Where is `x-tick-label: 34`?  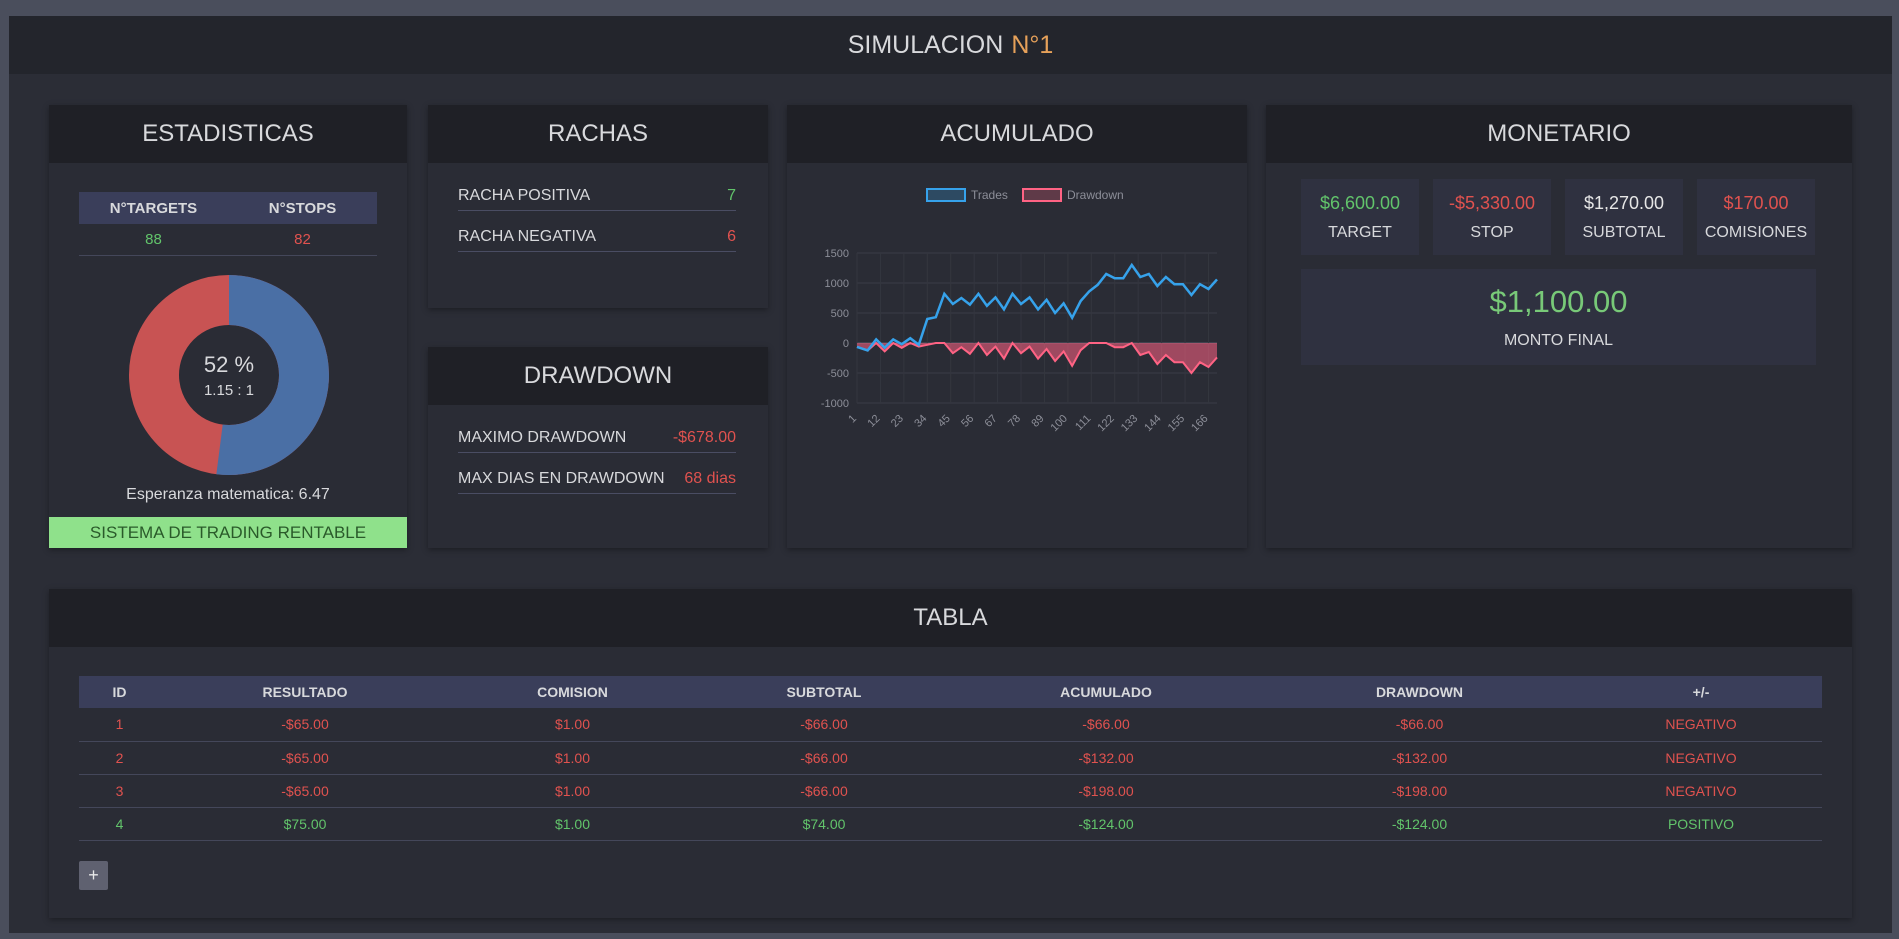
x-tick-label: 34 is located at coordinates (920, 421).